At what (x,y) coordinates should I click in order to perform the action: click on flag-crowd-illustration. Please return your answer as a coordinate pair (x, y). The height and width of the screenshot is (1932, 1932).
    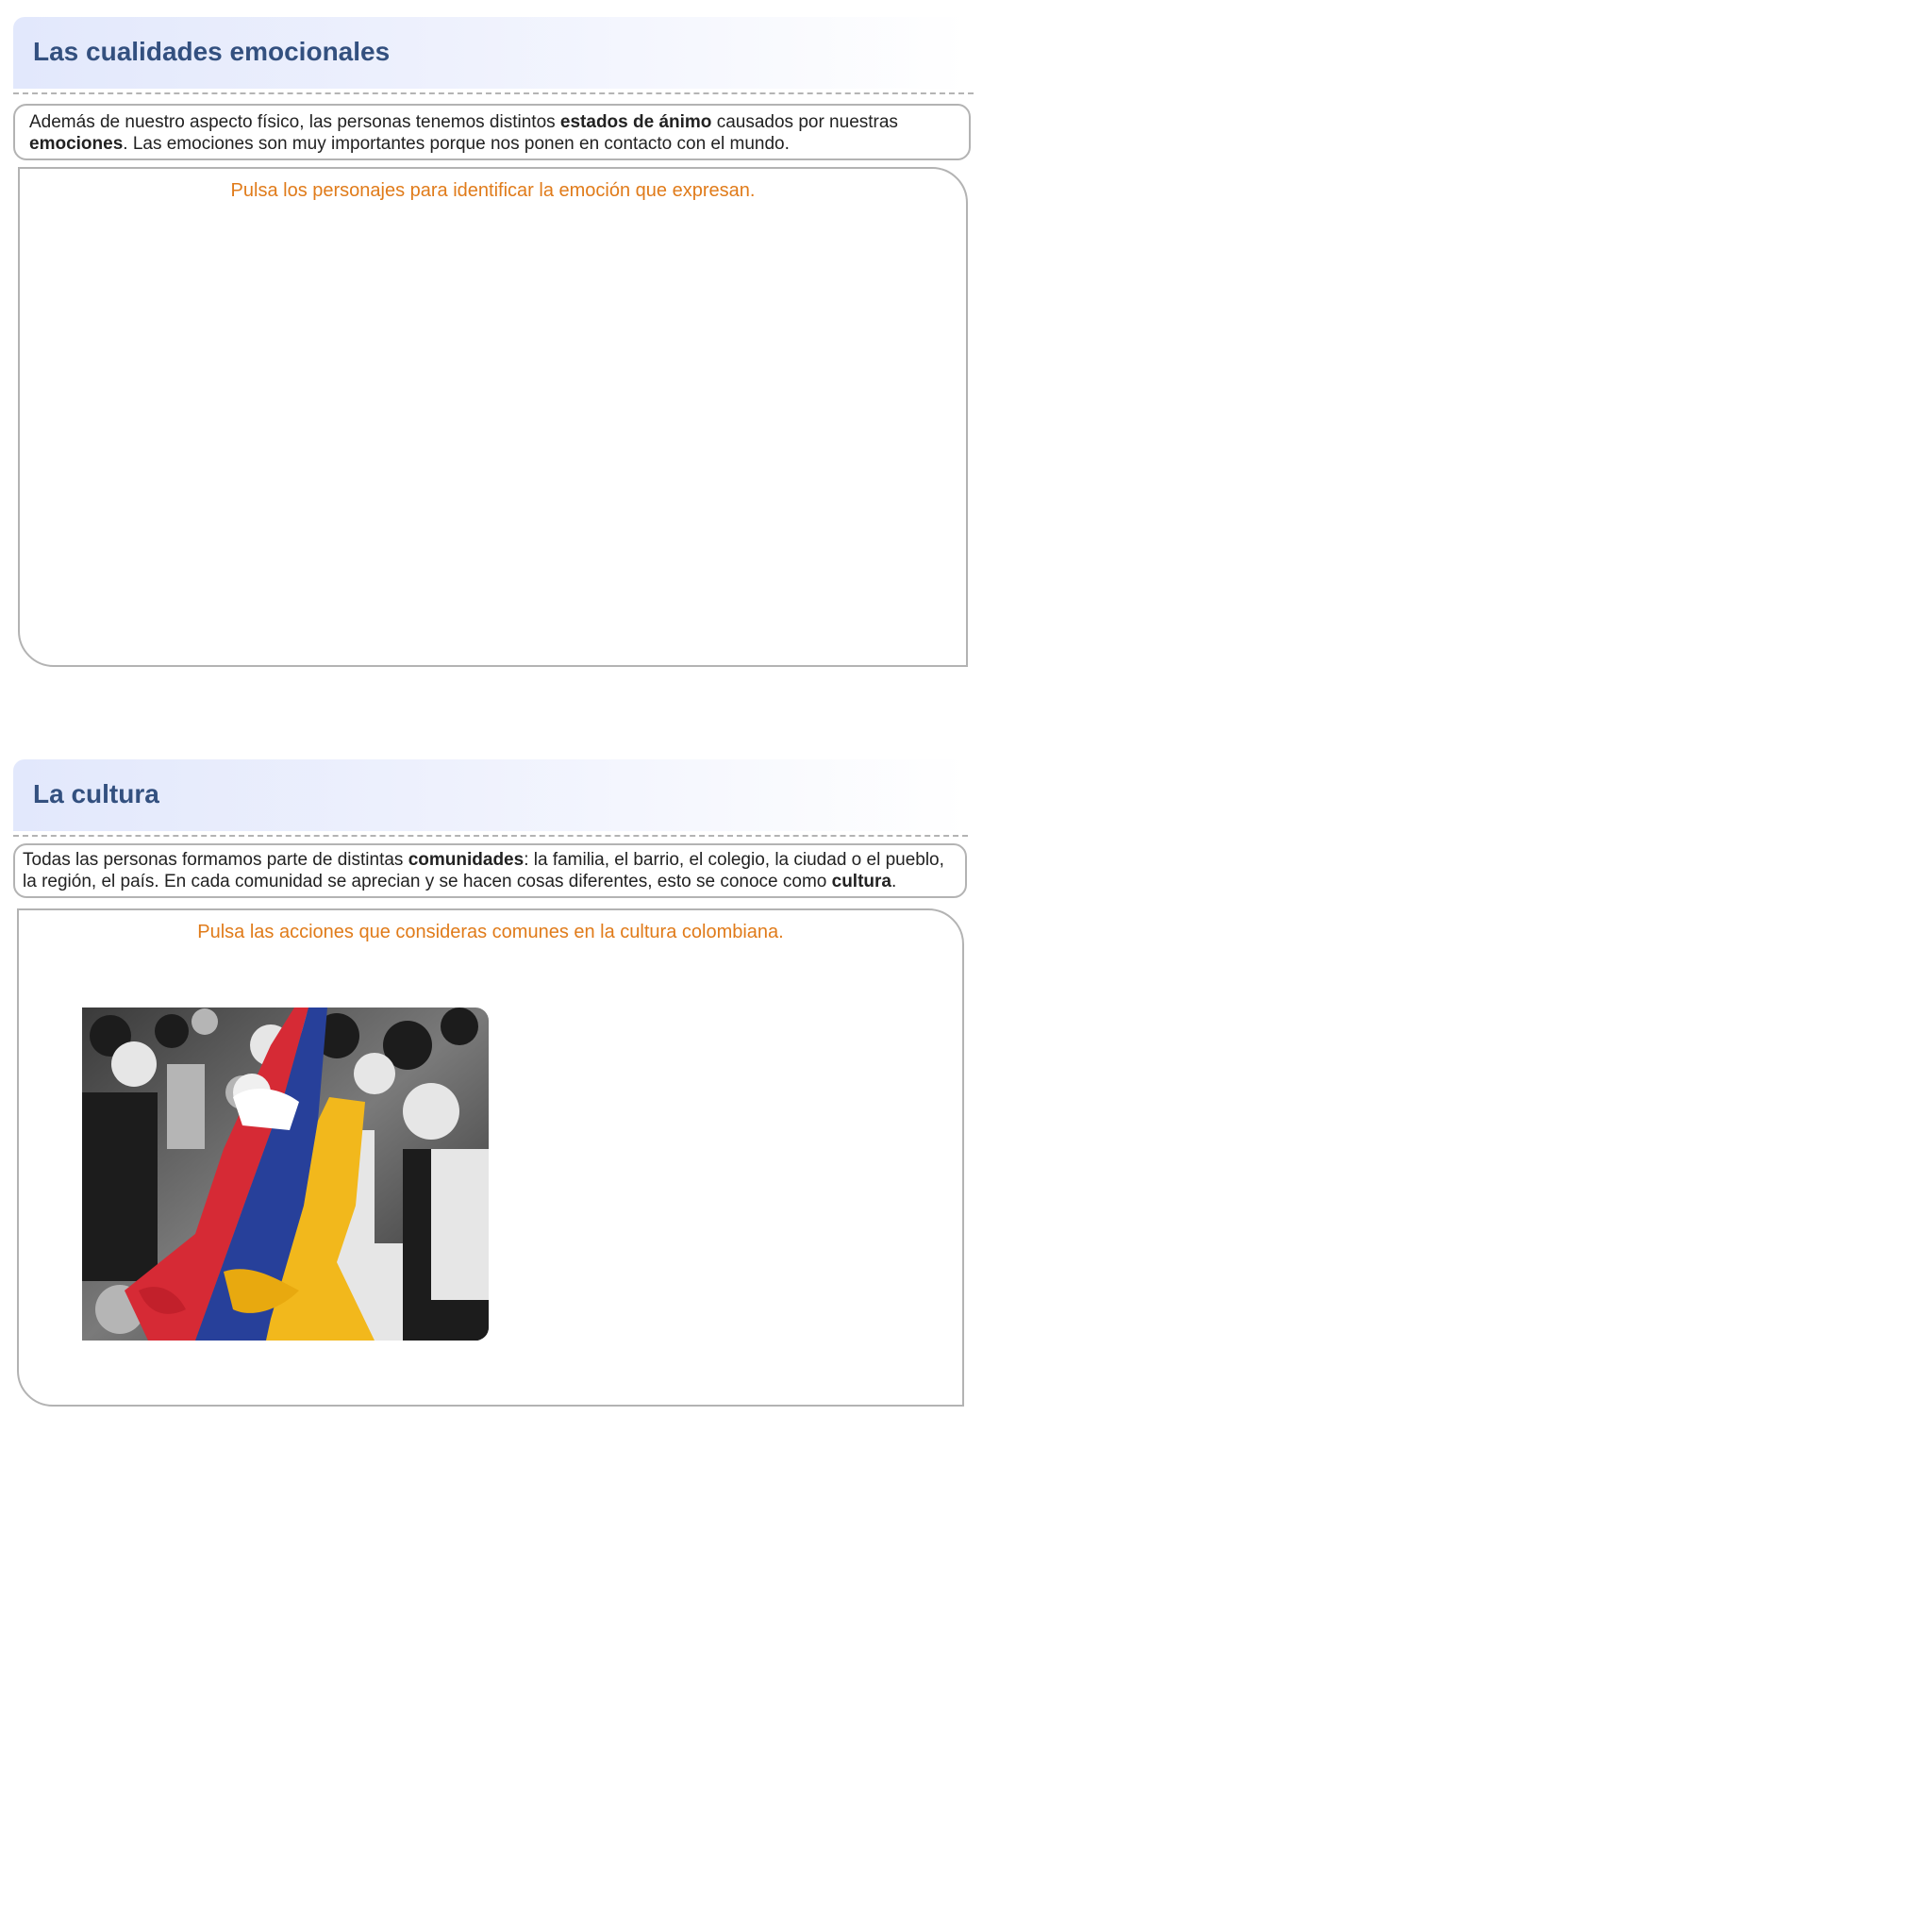
    Looking at the image, I should click on (285, 1174).